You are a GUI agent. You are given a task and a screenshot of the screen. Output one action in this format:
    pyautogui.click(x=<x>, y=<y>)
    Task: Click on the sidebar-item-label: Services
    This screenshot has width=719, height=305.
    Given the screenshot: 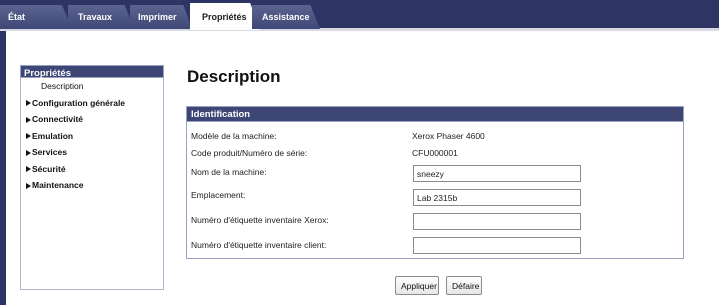 What is the action you would take?
    pyautogui.click(x=49, y=152)
    